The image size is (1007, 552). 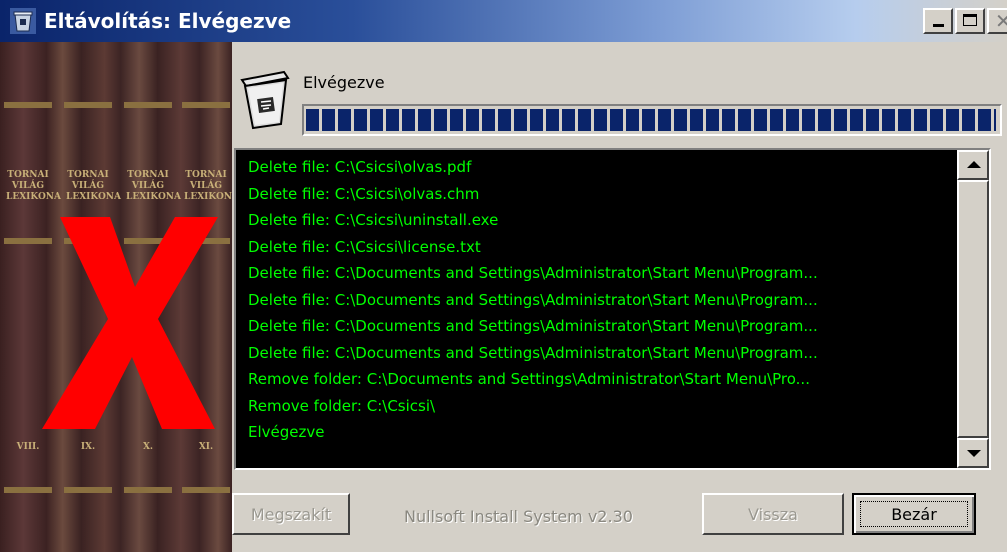 What do you see at coordinates (373, 220) in the screenshot?
I see `log-line: Delete file: C:\Csicsi\uninstall.exe` at bounding box center [373, 220].